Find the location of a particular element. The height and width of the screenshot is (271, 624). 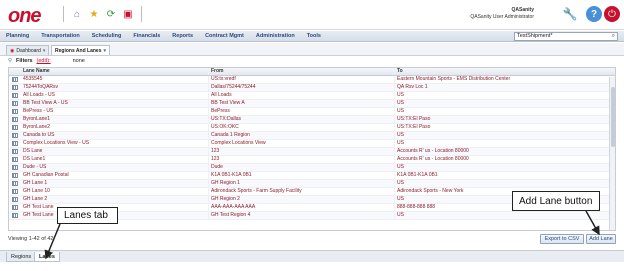

cell-to: Accounts R' us - Location 80000 is located at coordinates (504, 151).